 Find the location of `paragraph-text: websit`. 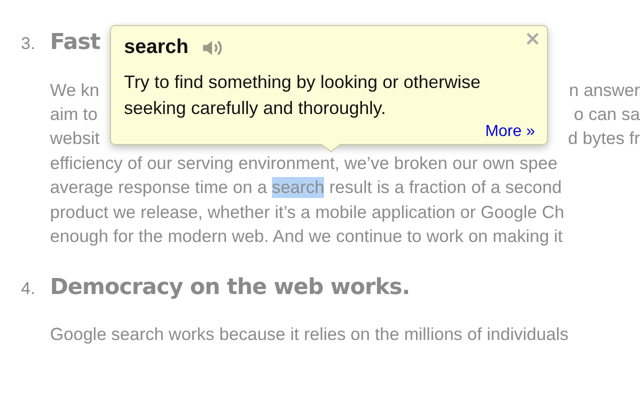

paragraph-text: websit is located at coordinates (75, 139).